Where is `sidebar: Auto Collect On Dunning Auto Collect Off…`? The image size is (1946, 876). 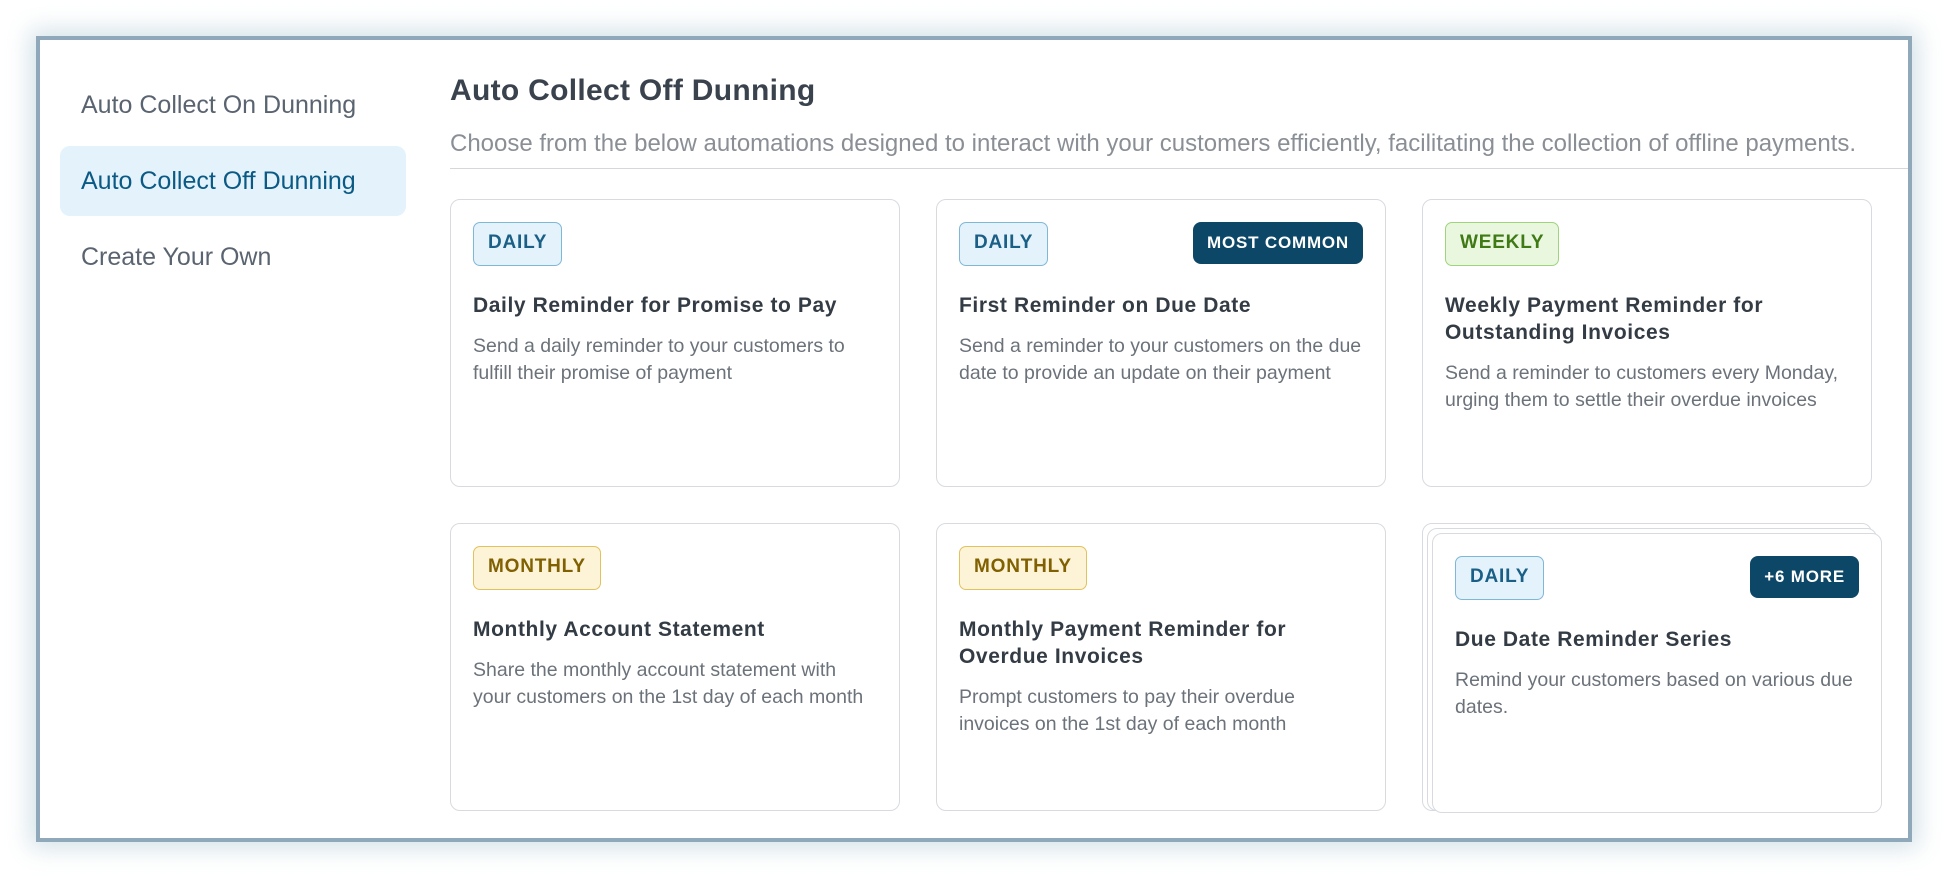 sidebar: Auto Collect On Dunning Auto Collect Off… is located at coordinates (233, 184).